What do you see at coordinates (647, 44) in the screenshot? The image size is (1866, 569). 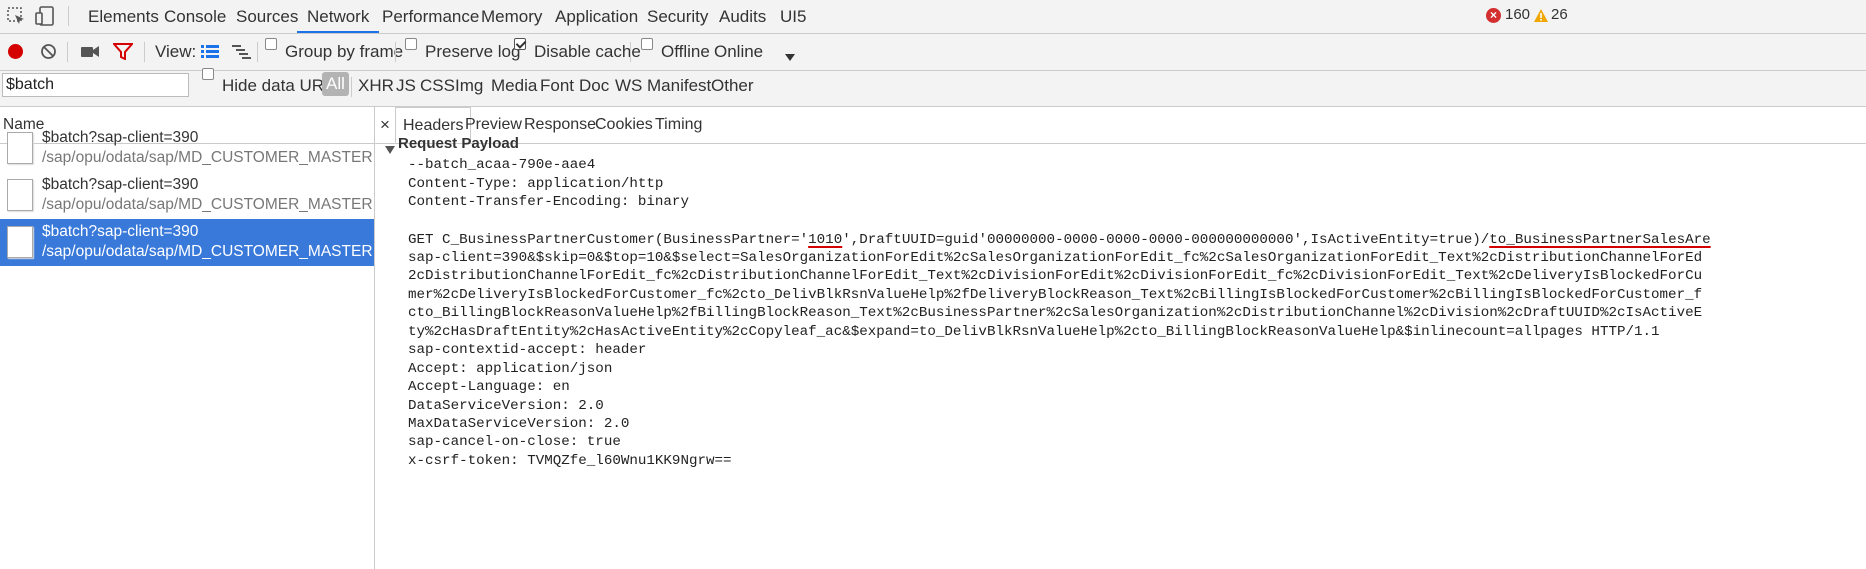 I see `offline-checkbox` at bounding box center [647, 44].